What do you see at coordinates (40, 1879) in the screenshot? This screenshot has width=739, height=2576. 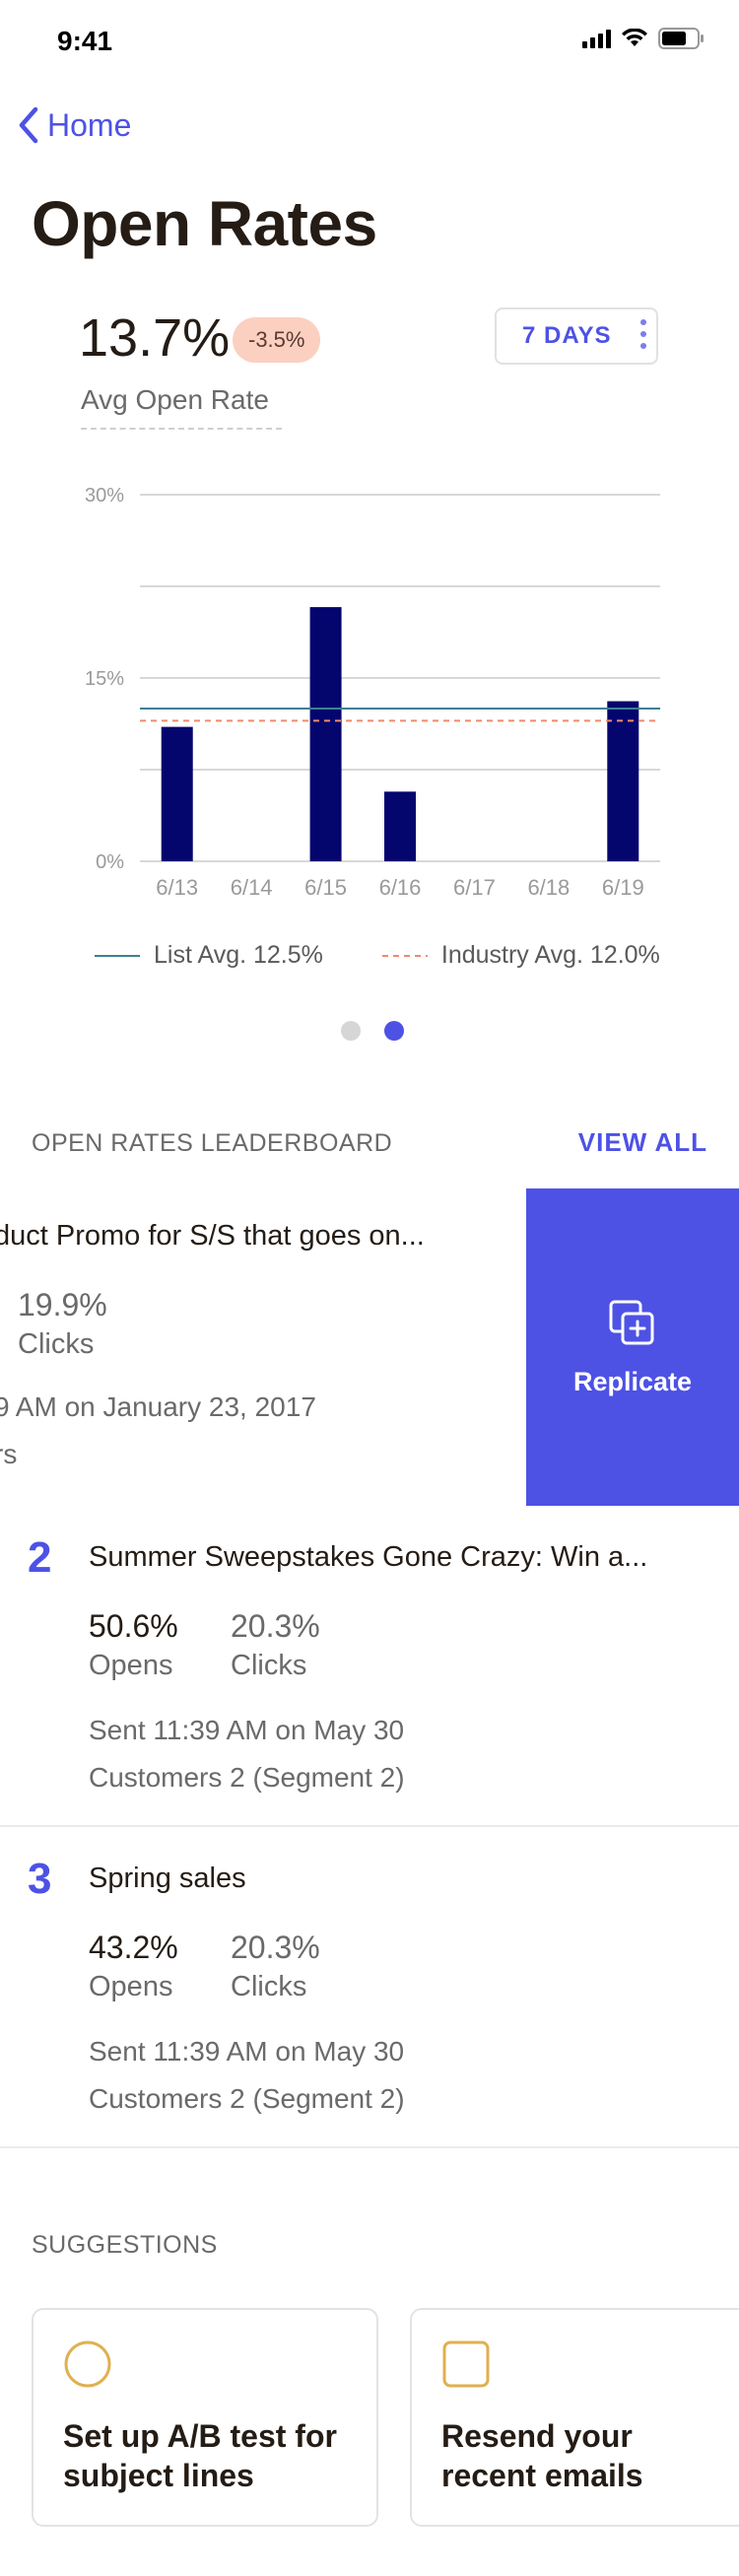 I see `rank-number: 3` at bounding box center [40, 1879].